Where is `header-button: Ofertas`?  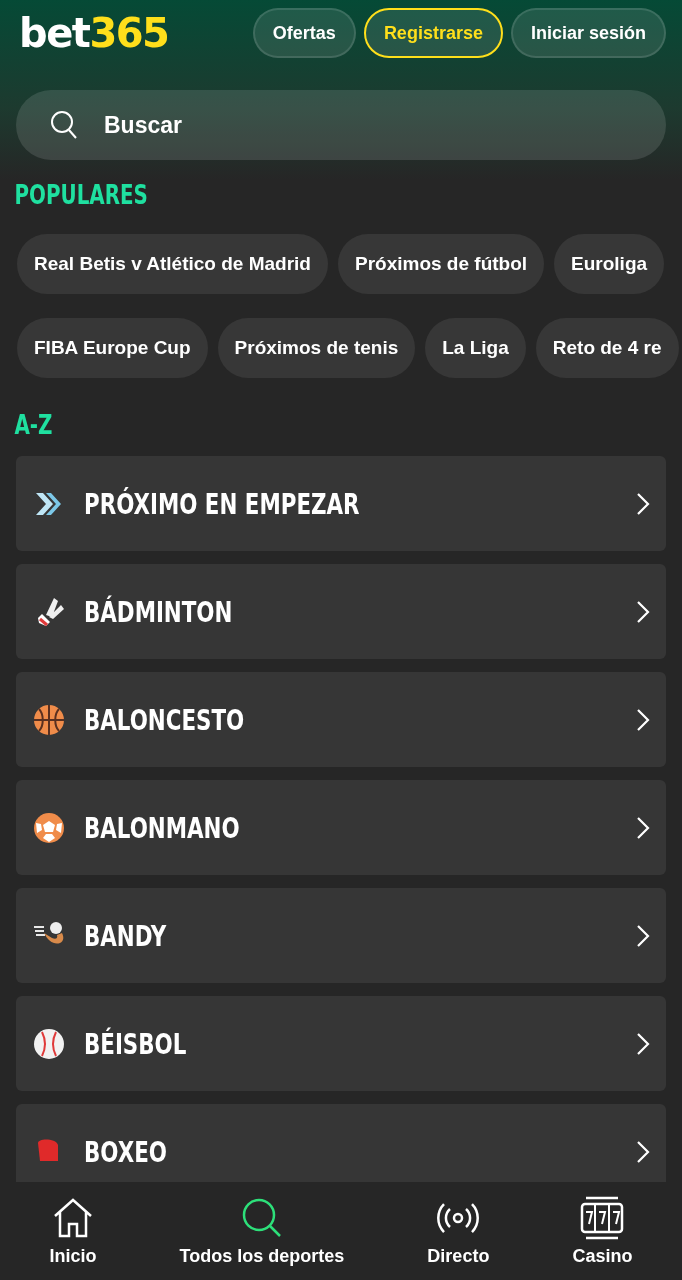 header-button: Ofertas is located at coordinates (304, 33).